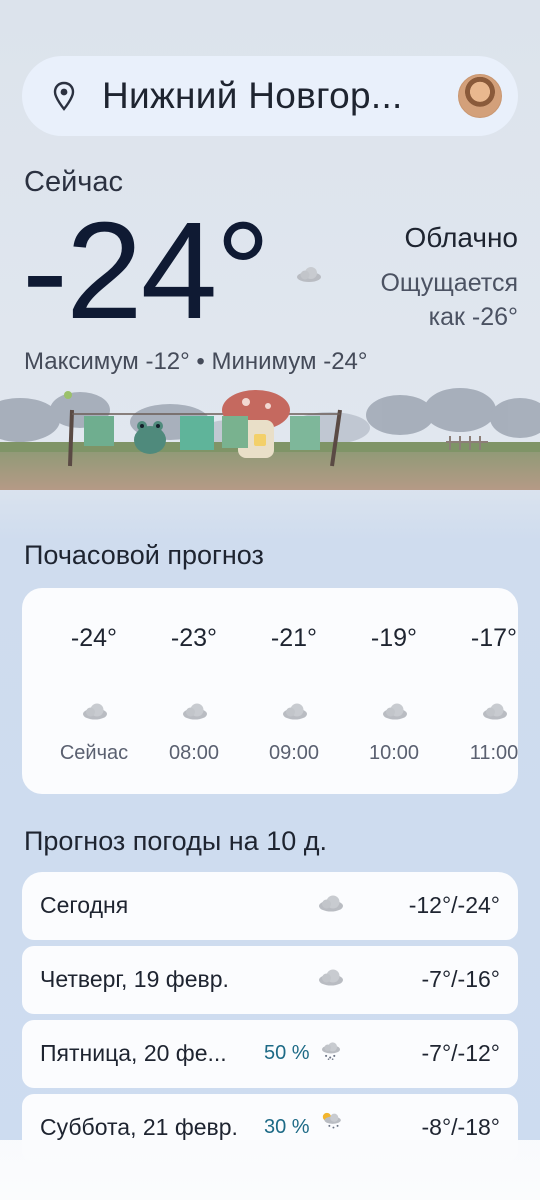  I want to click on day-temp-range: -7°/-12°, so click(460, 1053).